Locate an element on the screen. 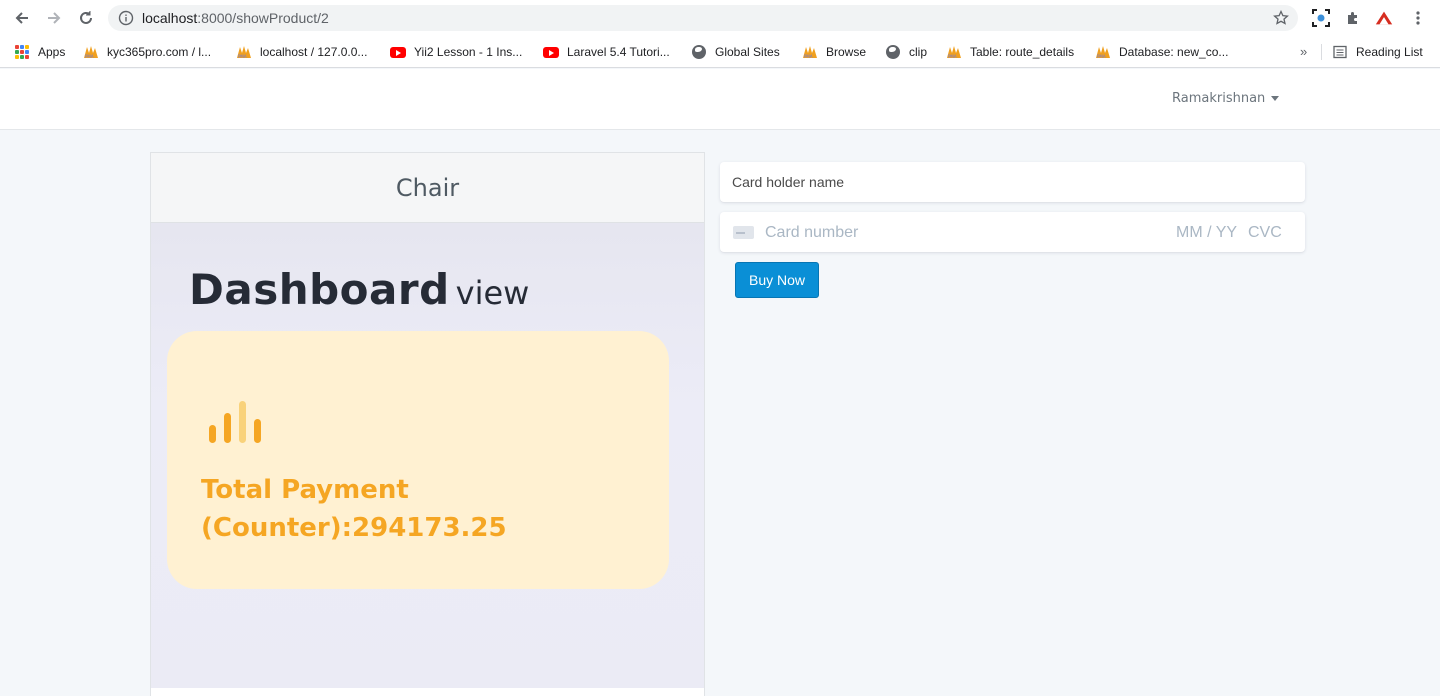 The height and width of the screenshot is (696, 1440). back-button is located at coordinates (22, 18).